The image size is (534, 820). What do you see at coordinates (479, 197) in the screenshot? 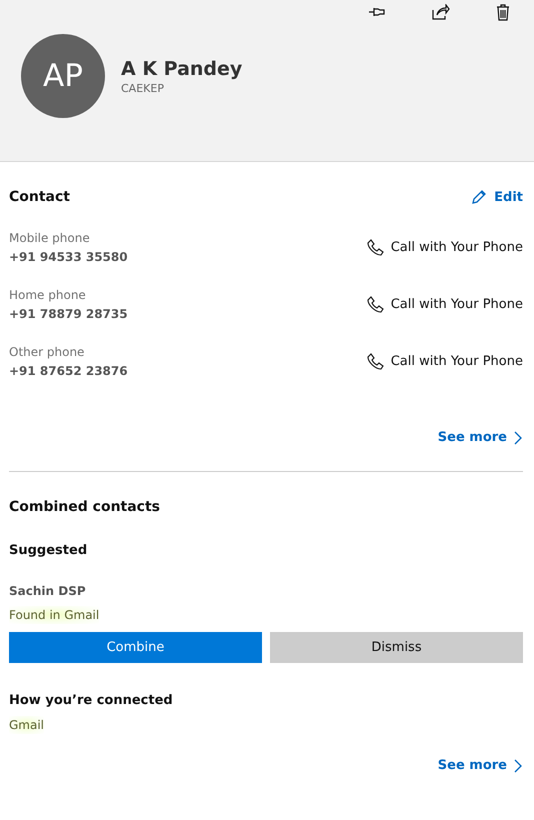
I see `pencil-icon` at bounding box center [479, 197].